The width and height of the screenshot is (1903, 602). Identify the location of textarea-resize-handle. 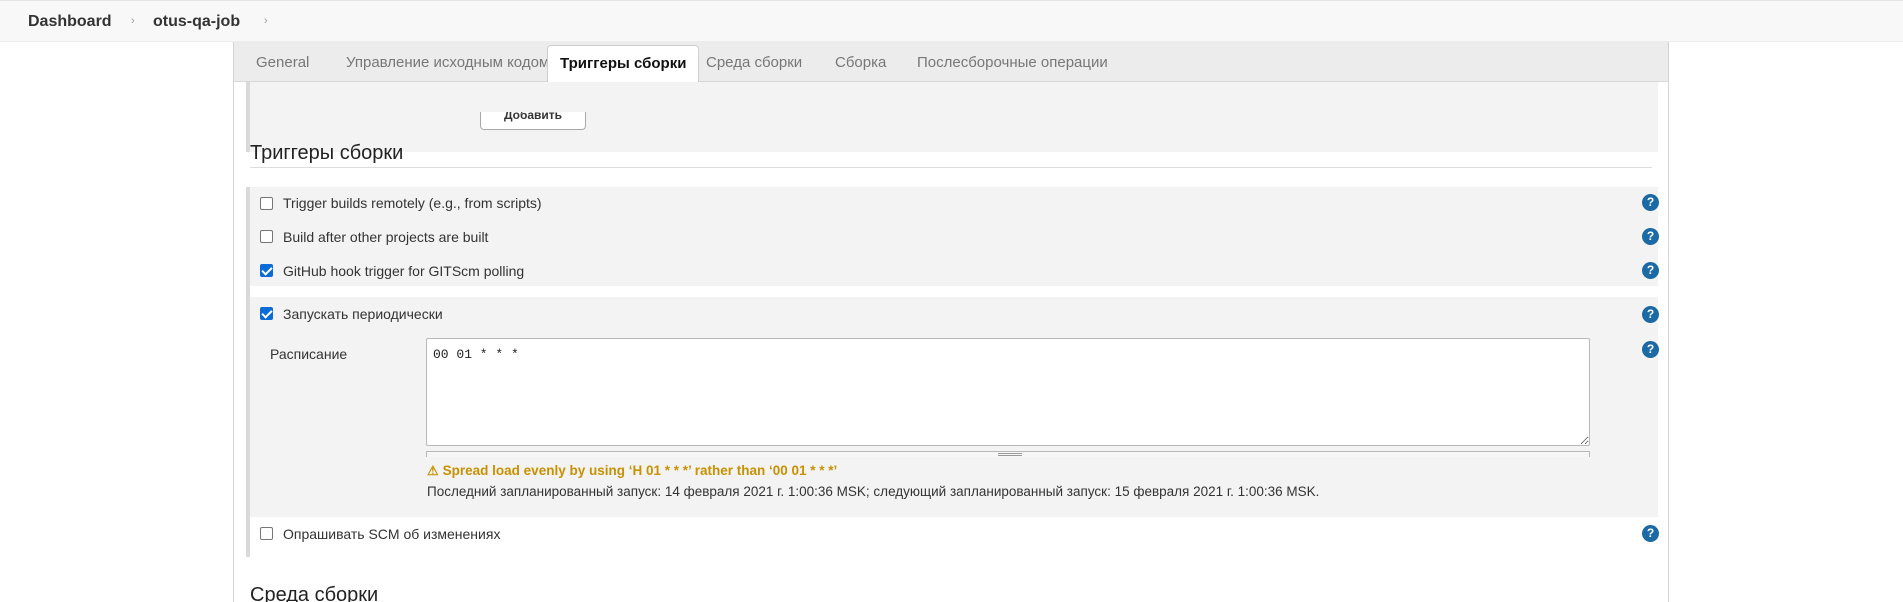
(1008, 454).